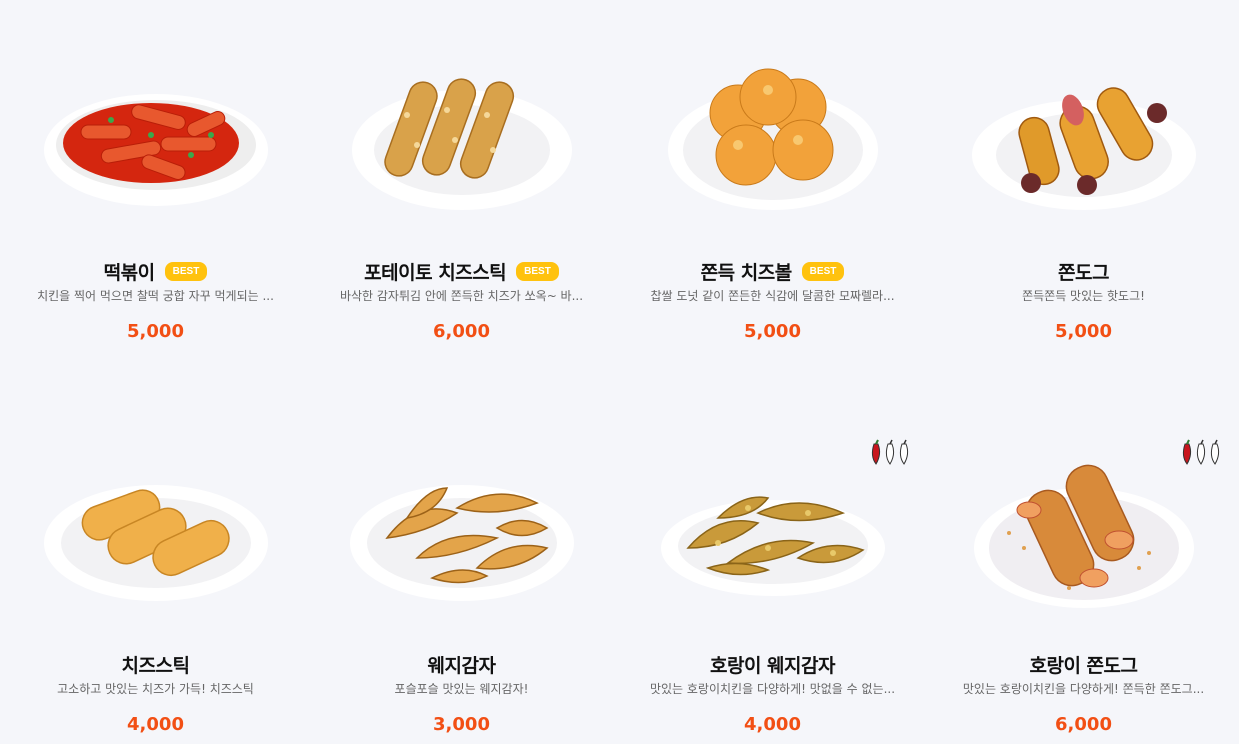 The image size is (1239, 744). Describe the element at coordinates (129, 272) in the screenshot. I see `menu-name: 떡볶이` at that location.